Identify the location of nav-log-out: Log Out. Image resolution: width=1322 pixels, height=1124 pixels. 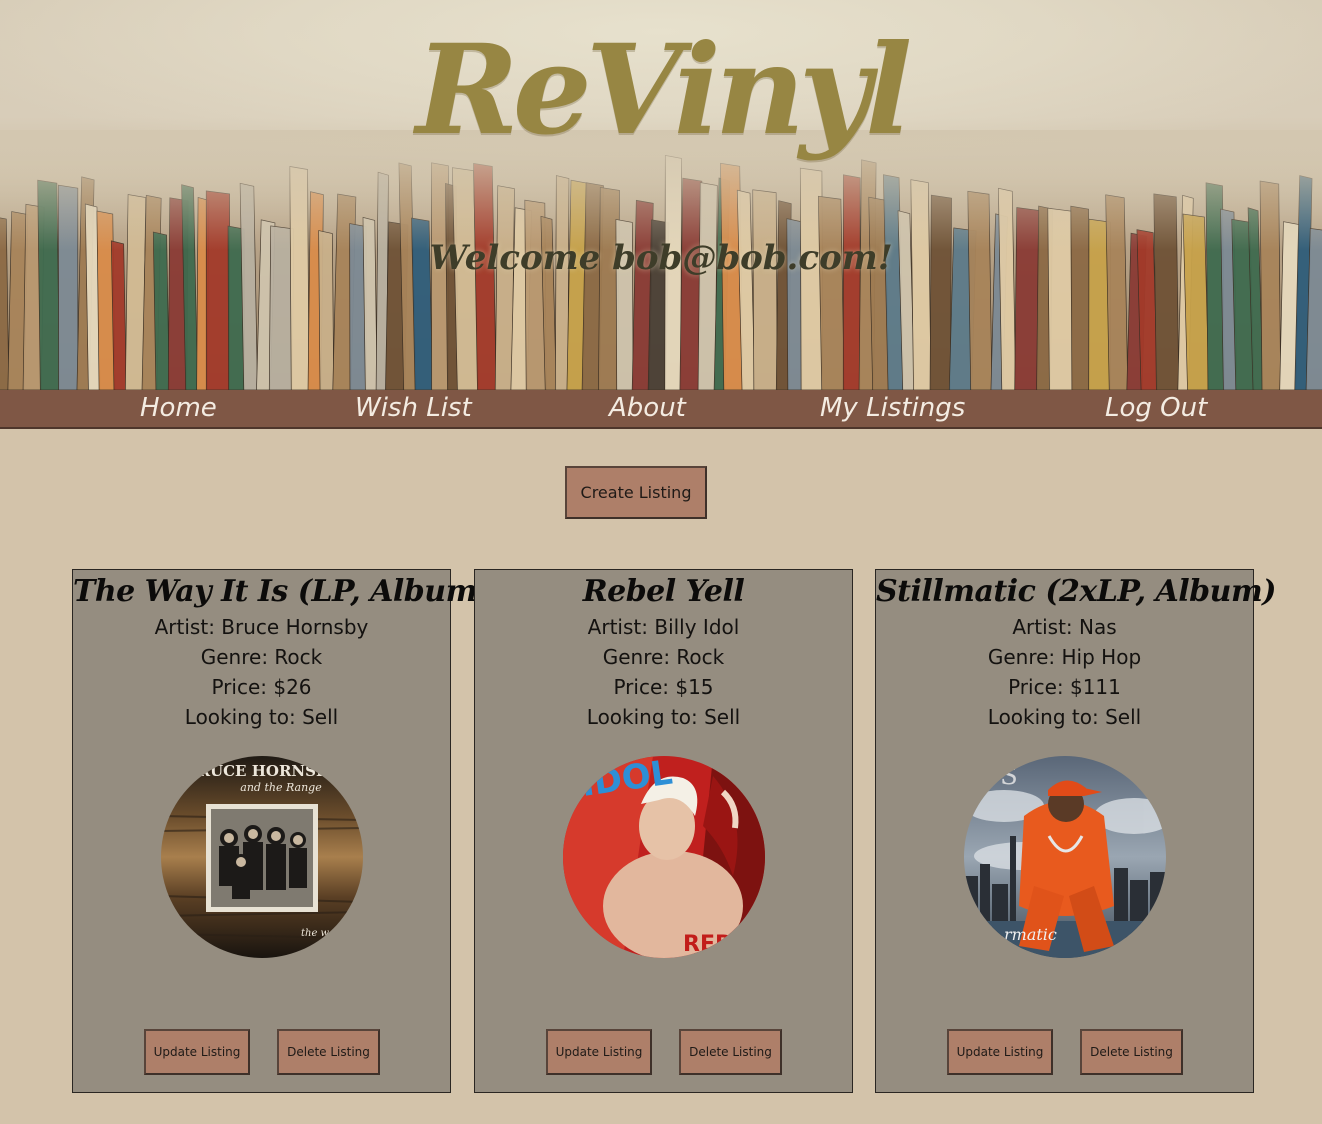
(1156, 408).